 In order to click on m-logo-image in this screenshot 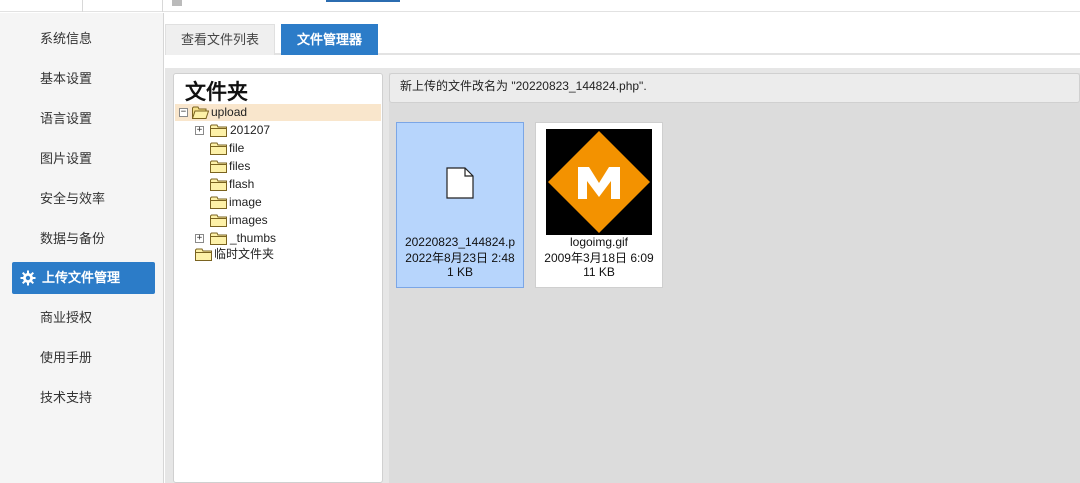, I will do `click(599, 182)`.